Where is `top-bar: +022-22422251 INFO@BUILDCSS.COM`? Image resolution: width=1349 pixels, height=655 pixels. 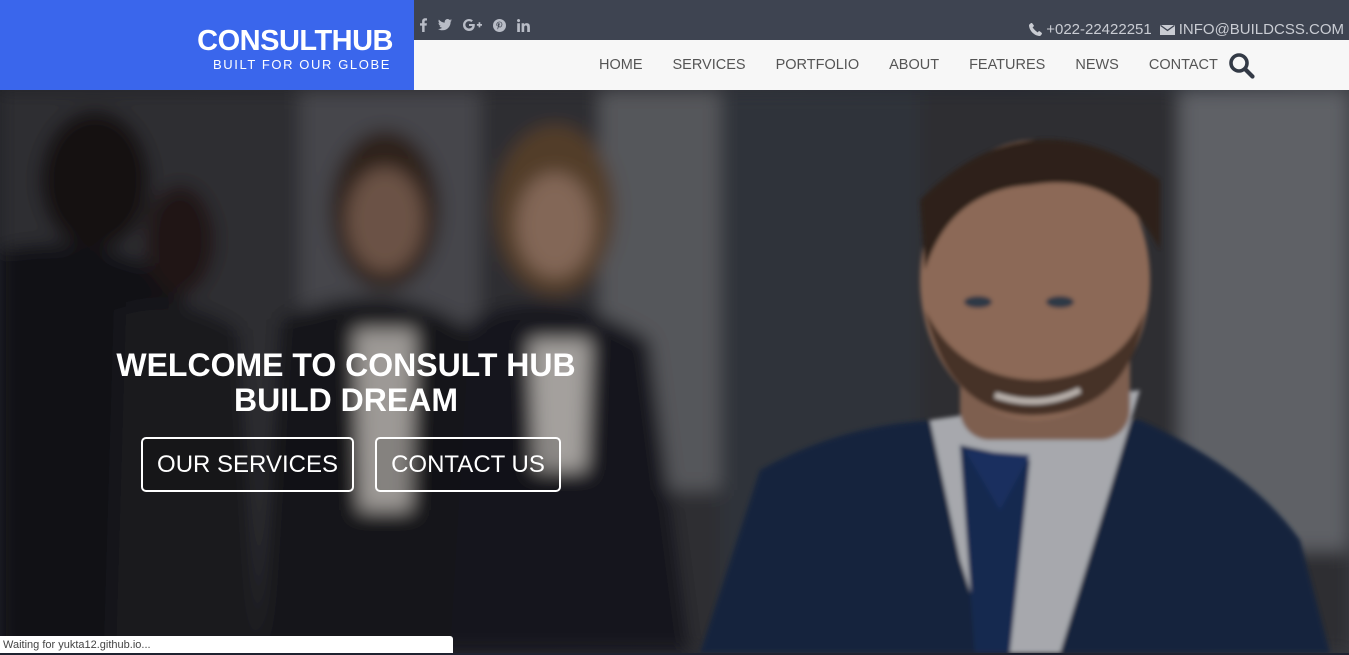
top-bar: +022-22422251 INFO@BUILDCSS.COM is located at coordinates (881, 20).